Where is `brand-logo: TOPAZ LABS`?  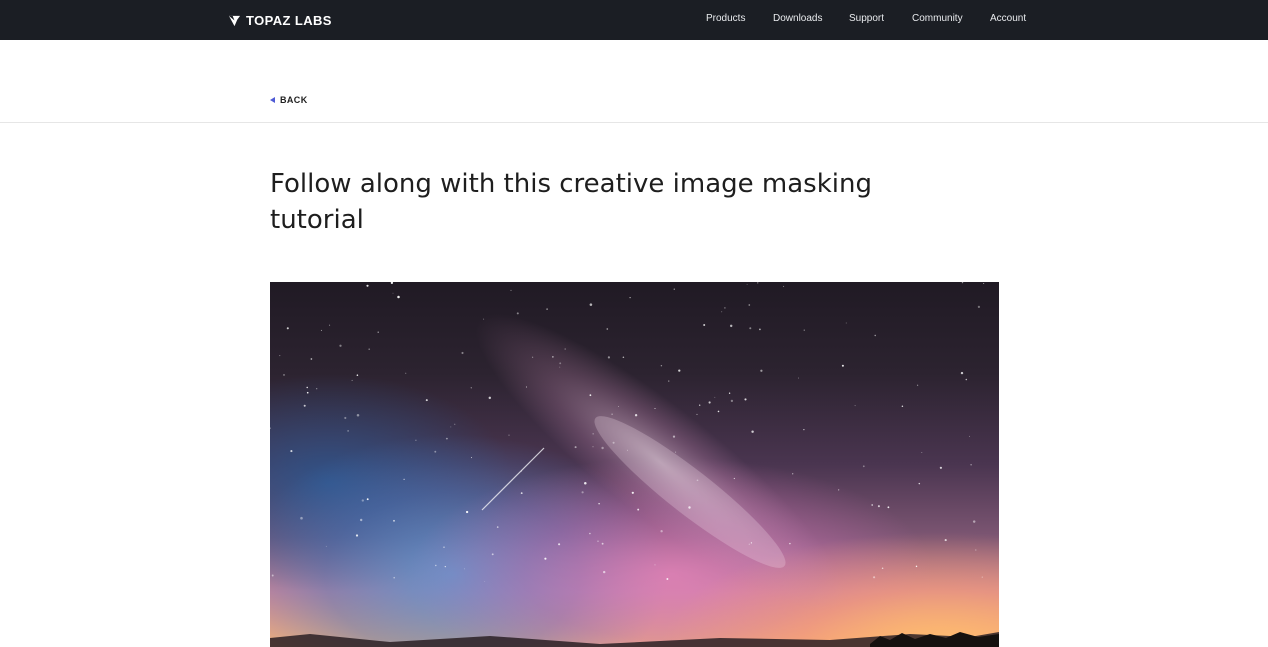 brand-logo: TOPAZ LABS is located at coordinates (280, 20).